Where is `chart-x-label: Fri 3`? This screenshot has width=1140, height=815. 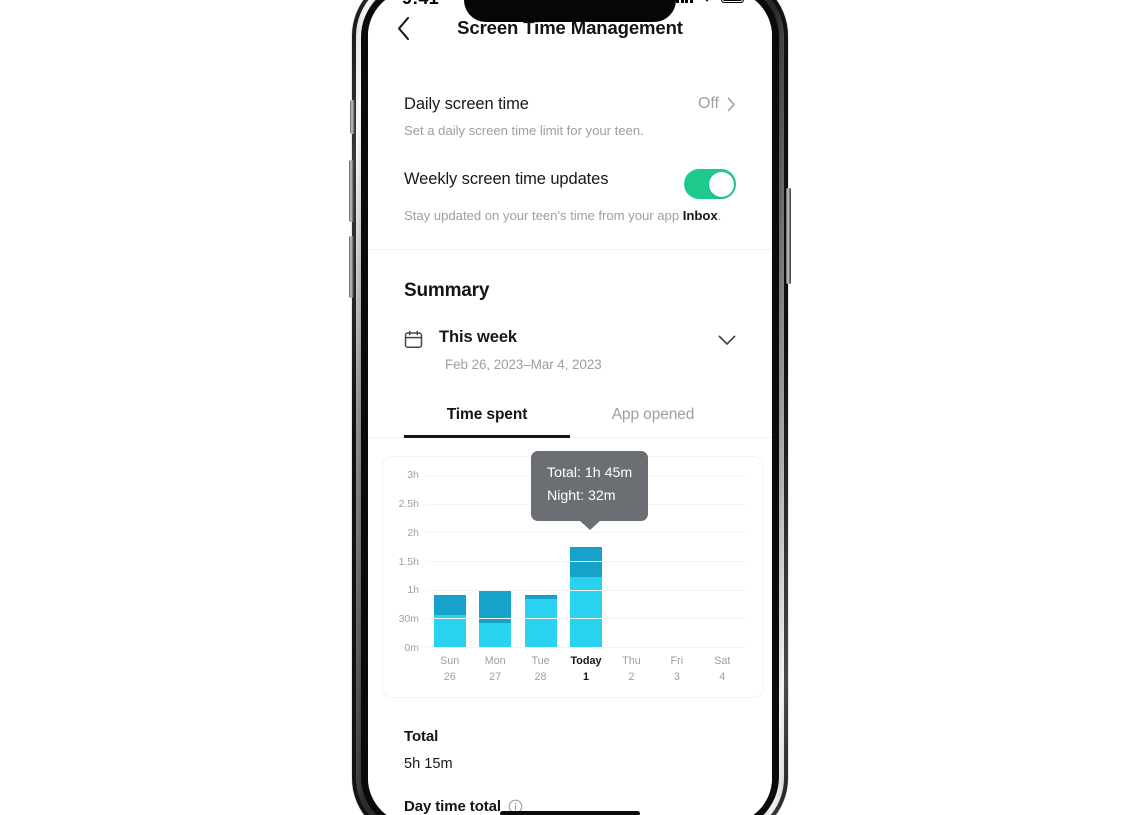 chart-x-label: Fri 3 is located at coordinates (676, 669).